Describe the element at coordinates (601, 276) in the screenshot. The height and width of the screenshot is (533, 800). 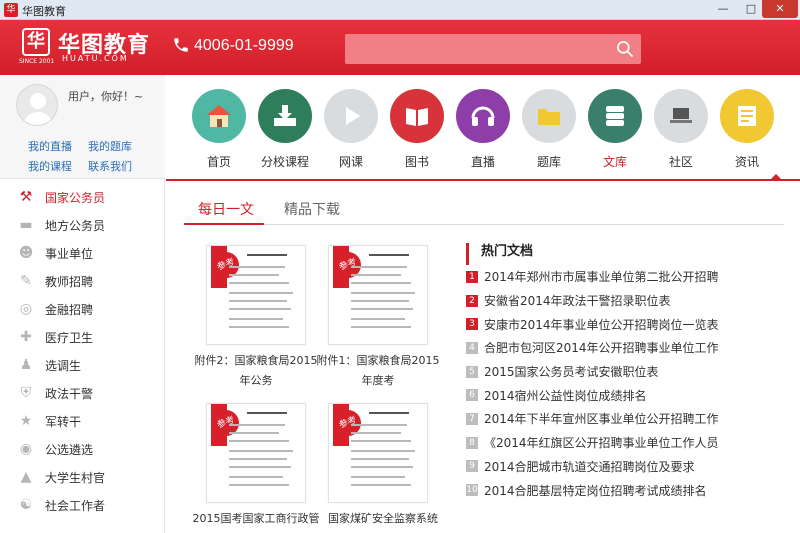
I see `hot-document-title: 2014年郑州市市属事业单位第二批公开招聘` at that location.